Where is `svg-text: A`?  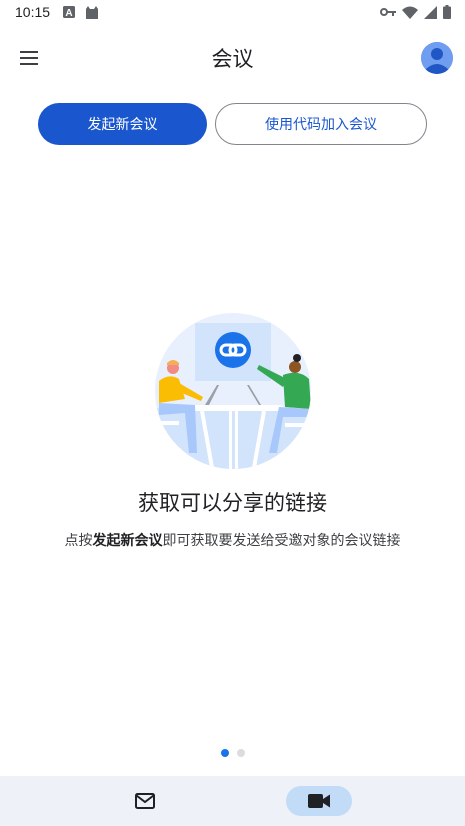
svg-text: A is located at coordinates (68, 13).